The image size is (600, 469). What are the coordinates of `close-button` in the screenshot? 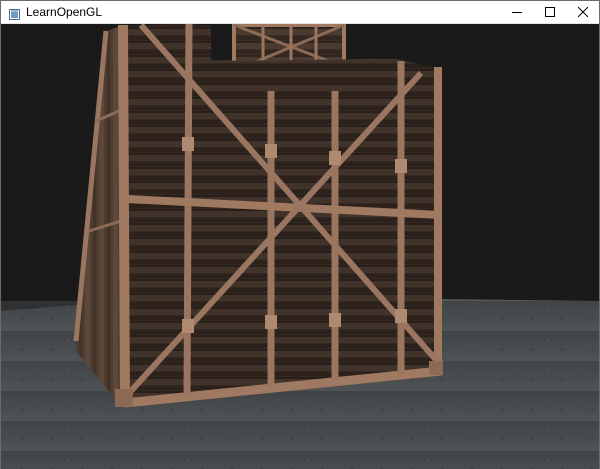 It's located at (582, 12).